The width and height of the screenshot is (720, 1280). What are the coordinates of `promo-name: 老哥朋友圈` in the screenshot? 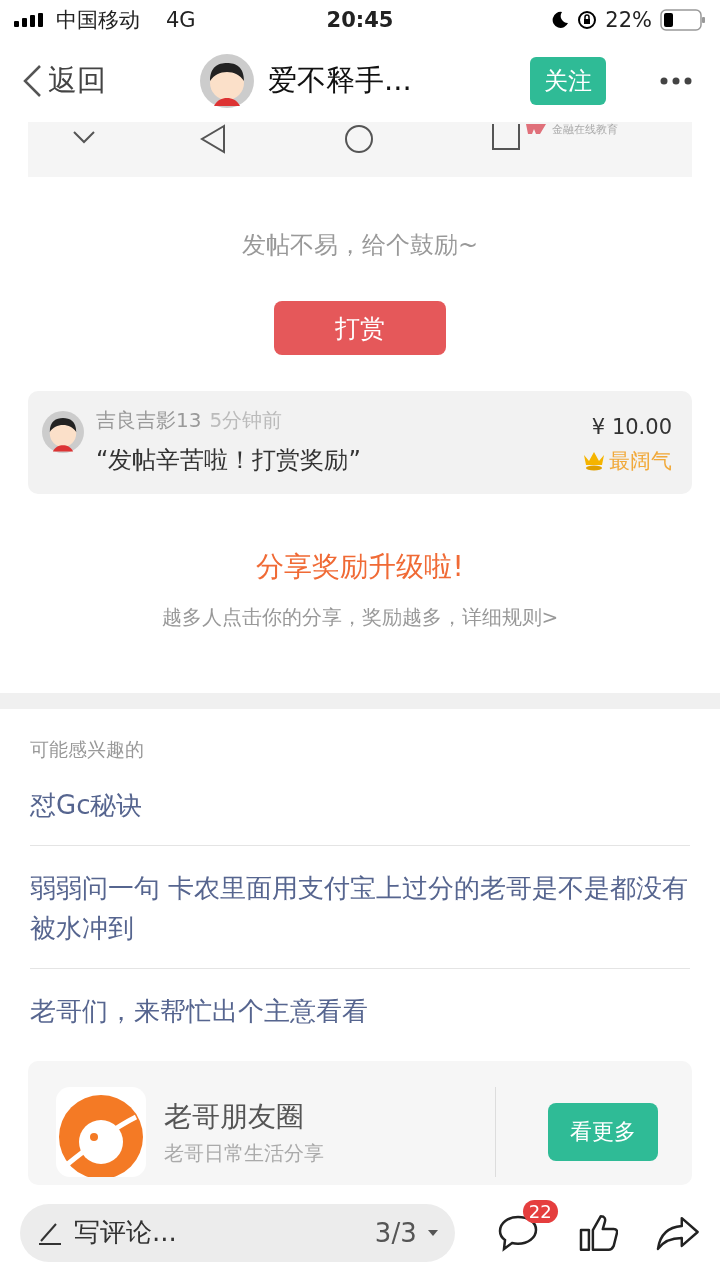 It's located at (234, 1116).